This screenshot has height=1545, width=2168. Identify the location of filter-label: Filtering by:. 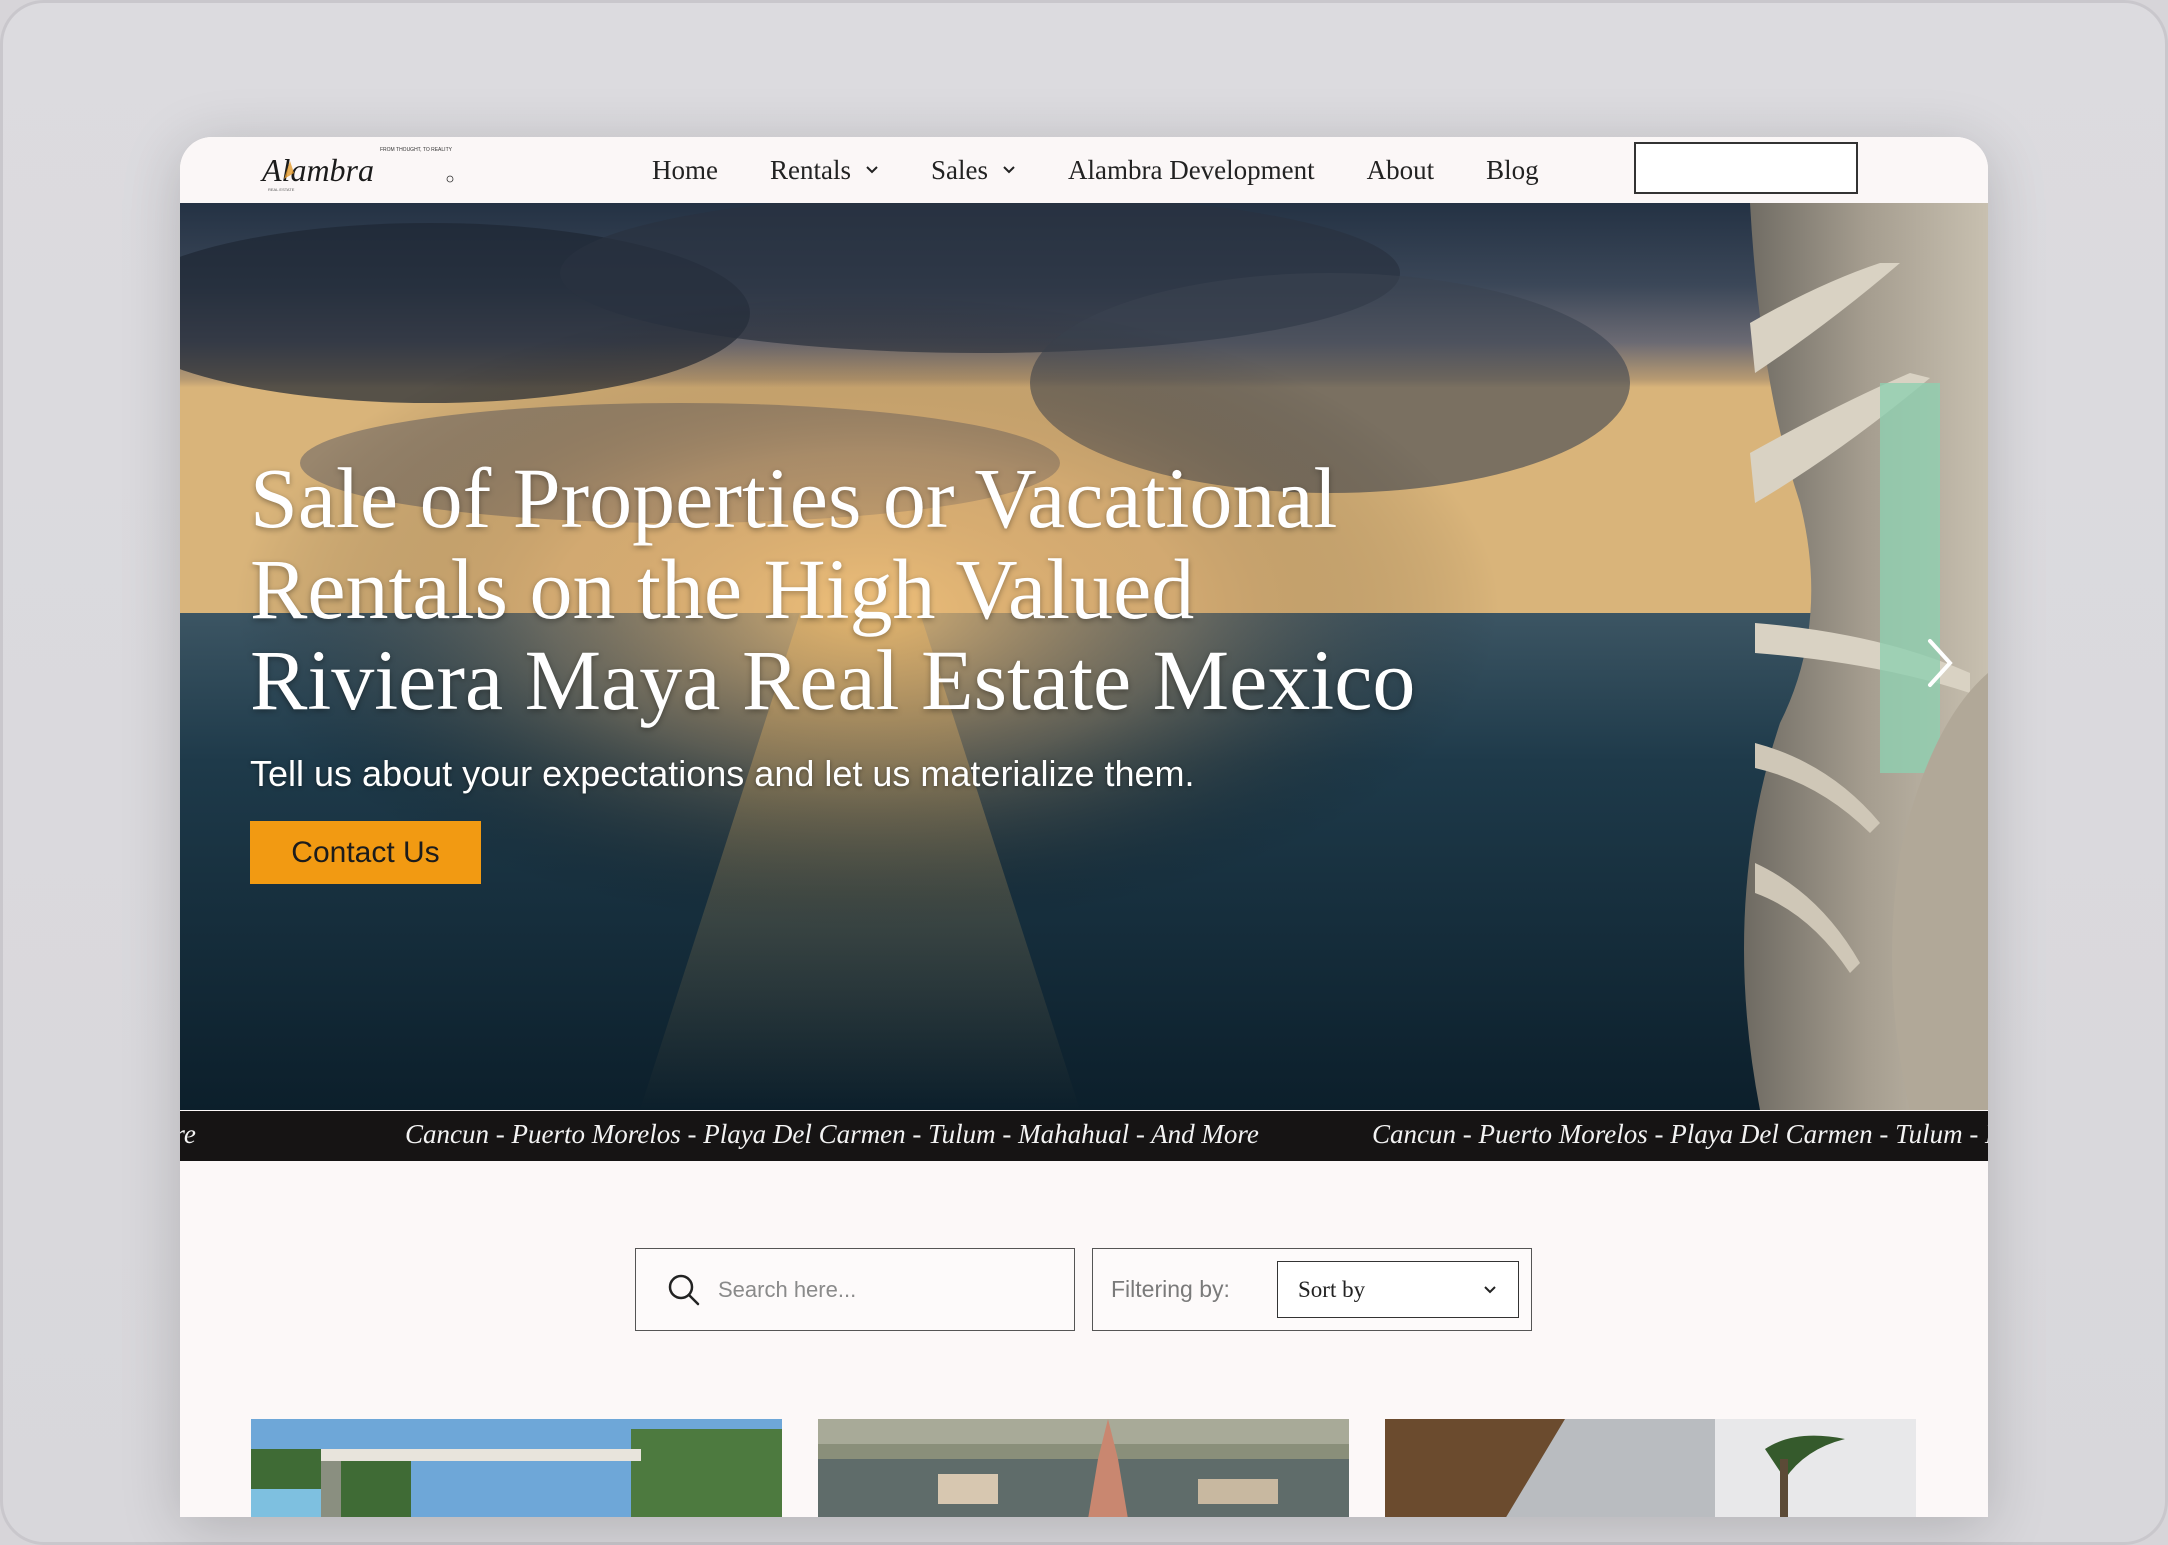
(1170, 1289).